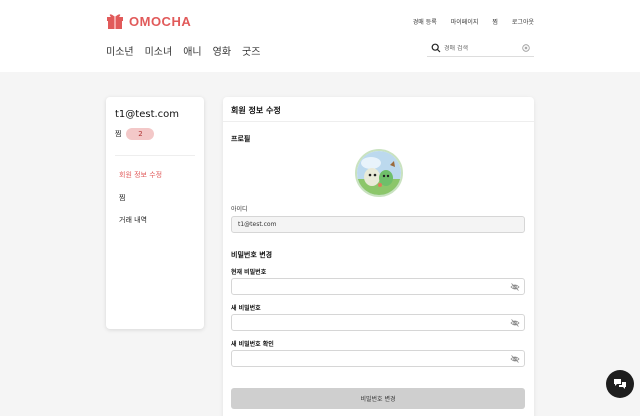 The image size is (640, 416). I want to click on avatar-image, so click(379, 173).